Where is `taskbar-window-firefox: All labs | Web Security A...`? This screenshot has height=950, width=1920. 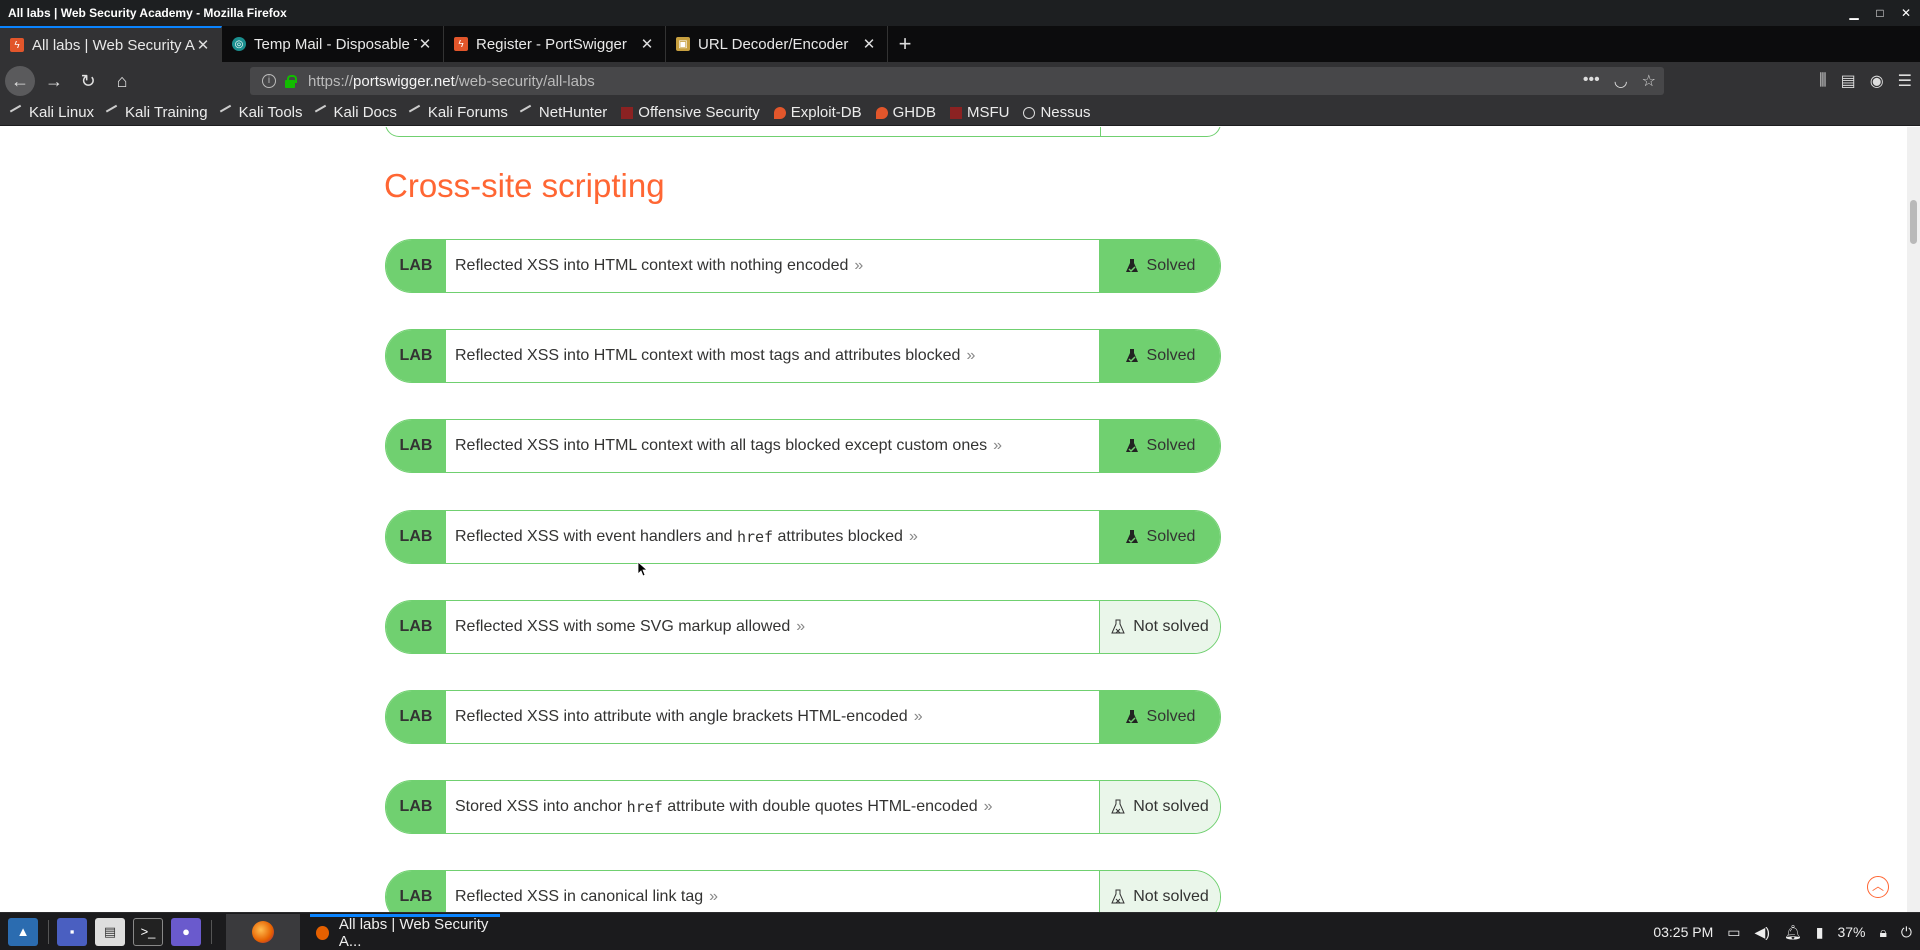
taskbar-window-firefox: All labs | Web Security A... is located at coordinates (405, 931).